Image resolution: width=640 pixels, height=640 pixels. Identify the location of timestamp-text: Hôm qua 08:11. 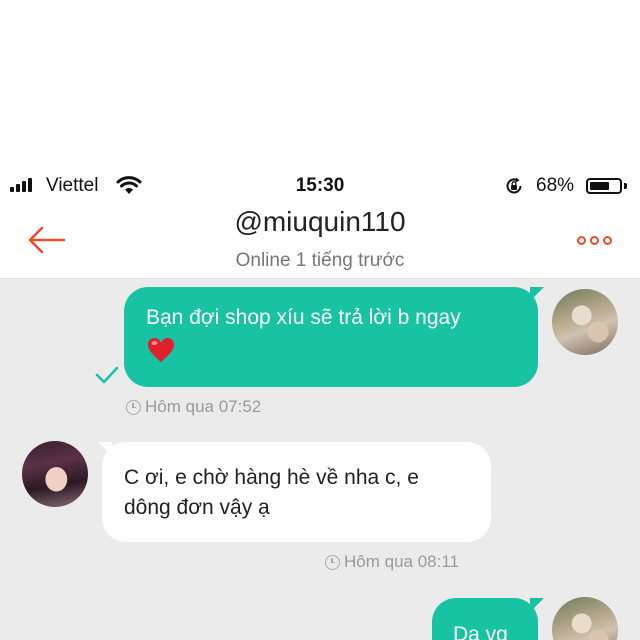
(401, 561).